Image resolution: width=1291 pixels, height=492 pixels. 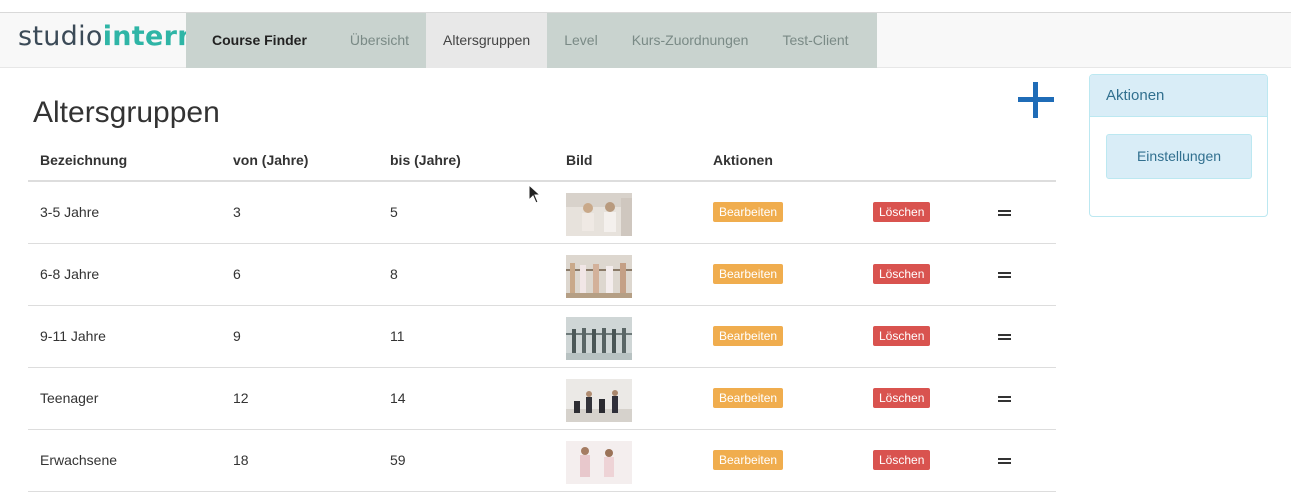 What do you see at coordinates (259, 40) in the screenshot?
I see `nav-course-finder: Course Finder` at bounding box center [259, 40].